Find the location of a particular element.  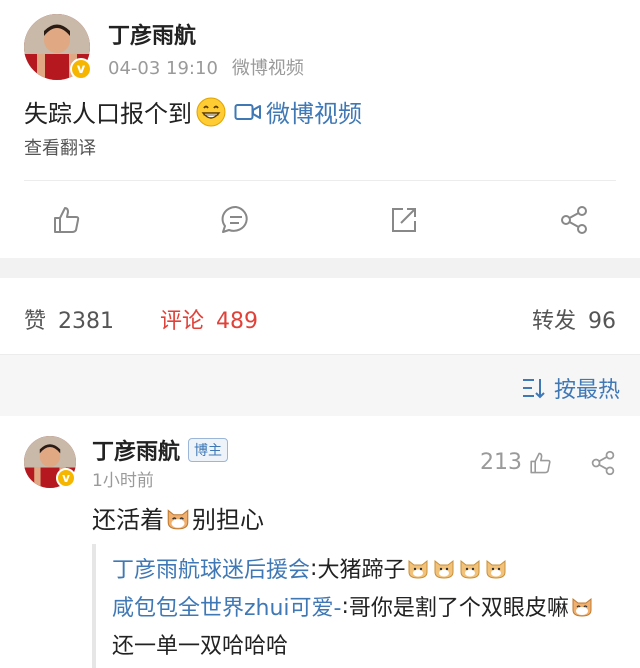

reply-item: 丁彦雨航球迷后援会: 大猪蹄子 is located at coordinates (310, 568).